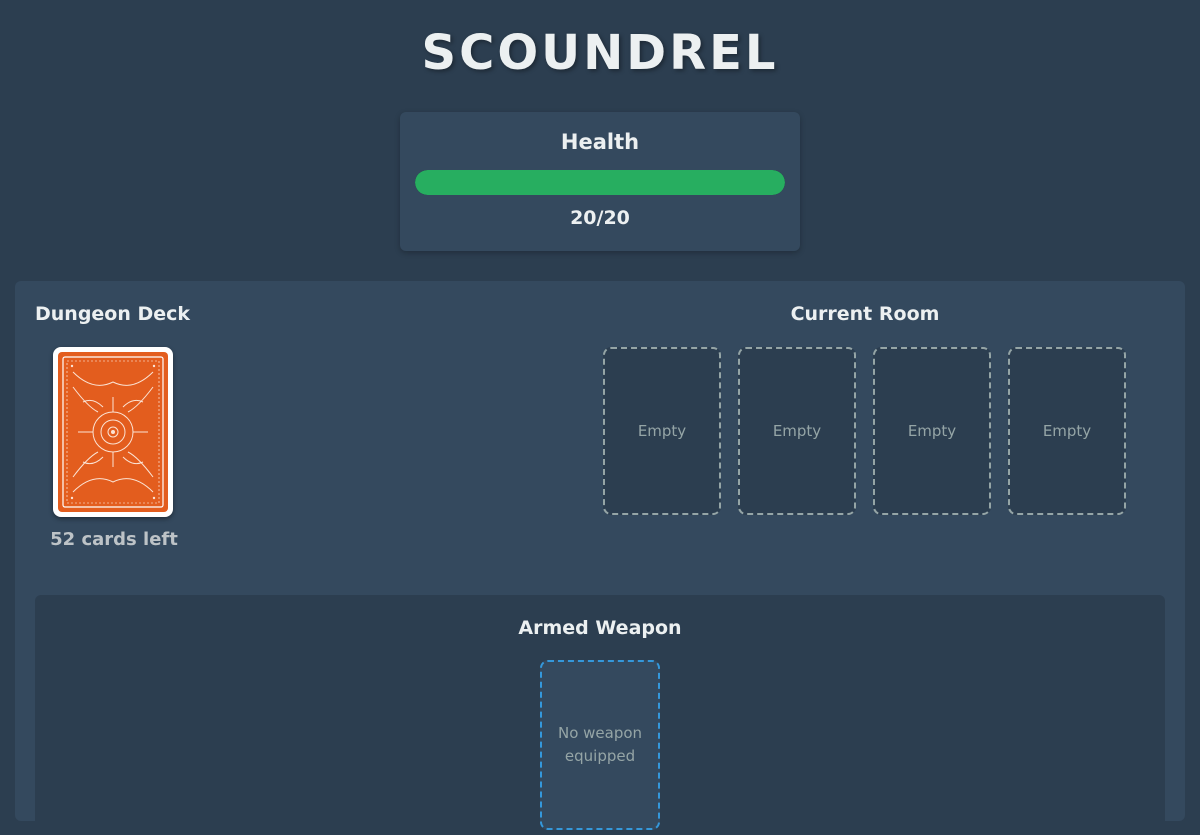  Describe the element at coordinates (600, 142) in the screenshot. I see `health-label: Health` at that location.